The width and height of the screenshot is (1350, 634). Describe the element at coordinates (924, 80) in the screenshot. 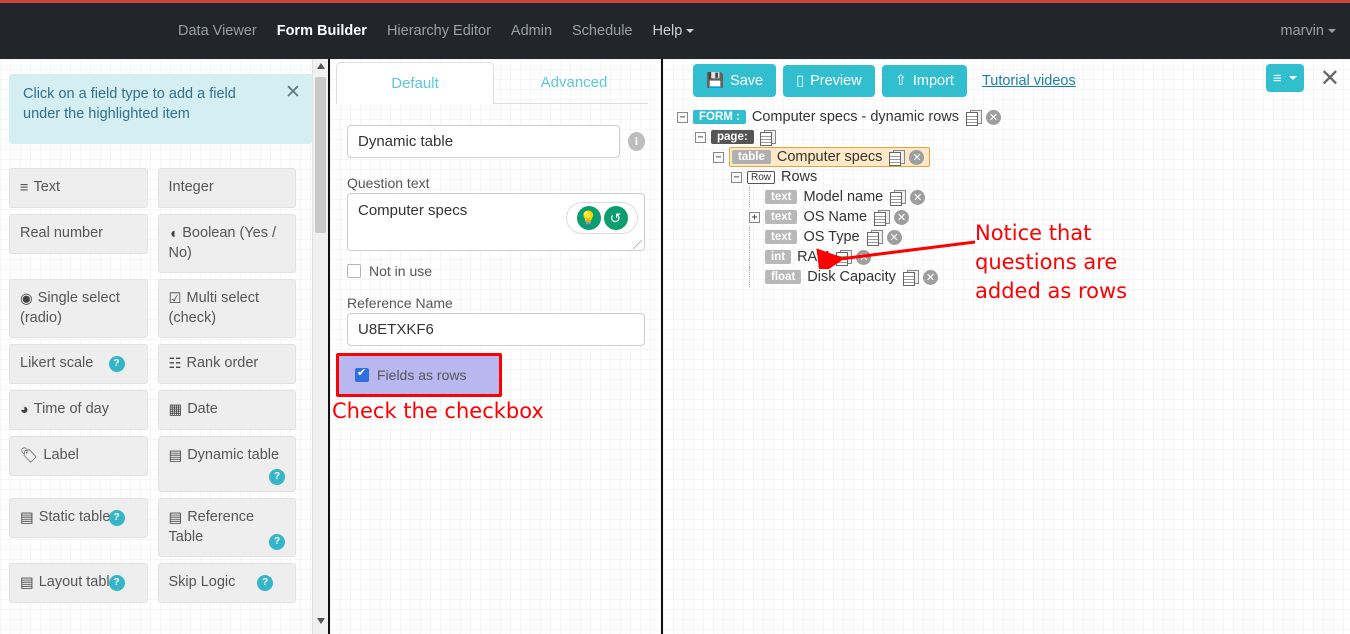

I see `import-button: ⇧ Import` at that location.